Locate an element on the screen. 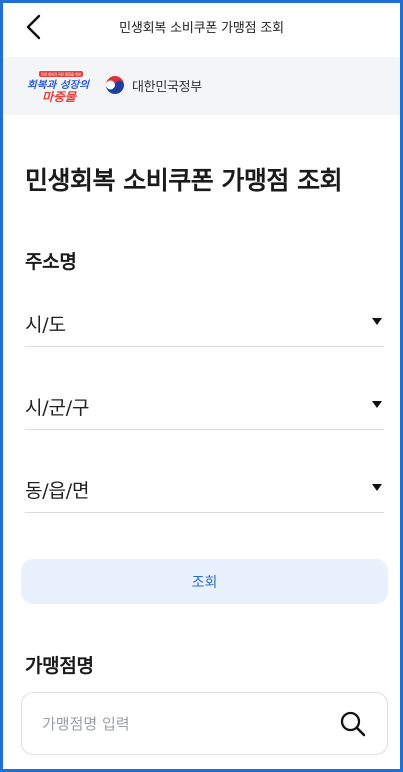  province-select-value: 시/도 is located at coordinates (45, 325).